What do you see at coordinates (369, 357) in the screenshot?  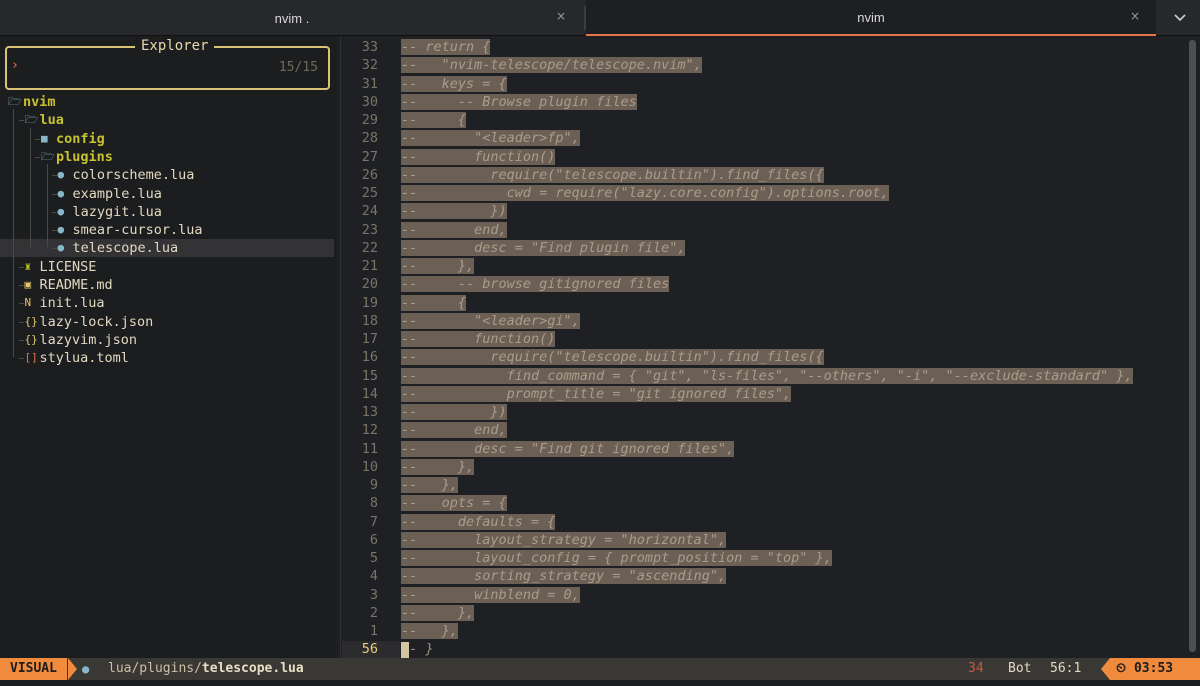 I see `line-number: 16` at bounding box center [369, 357].